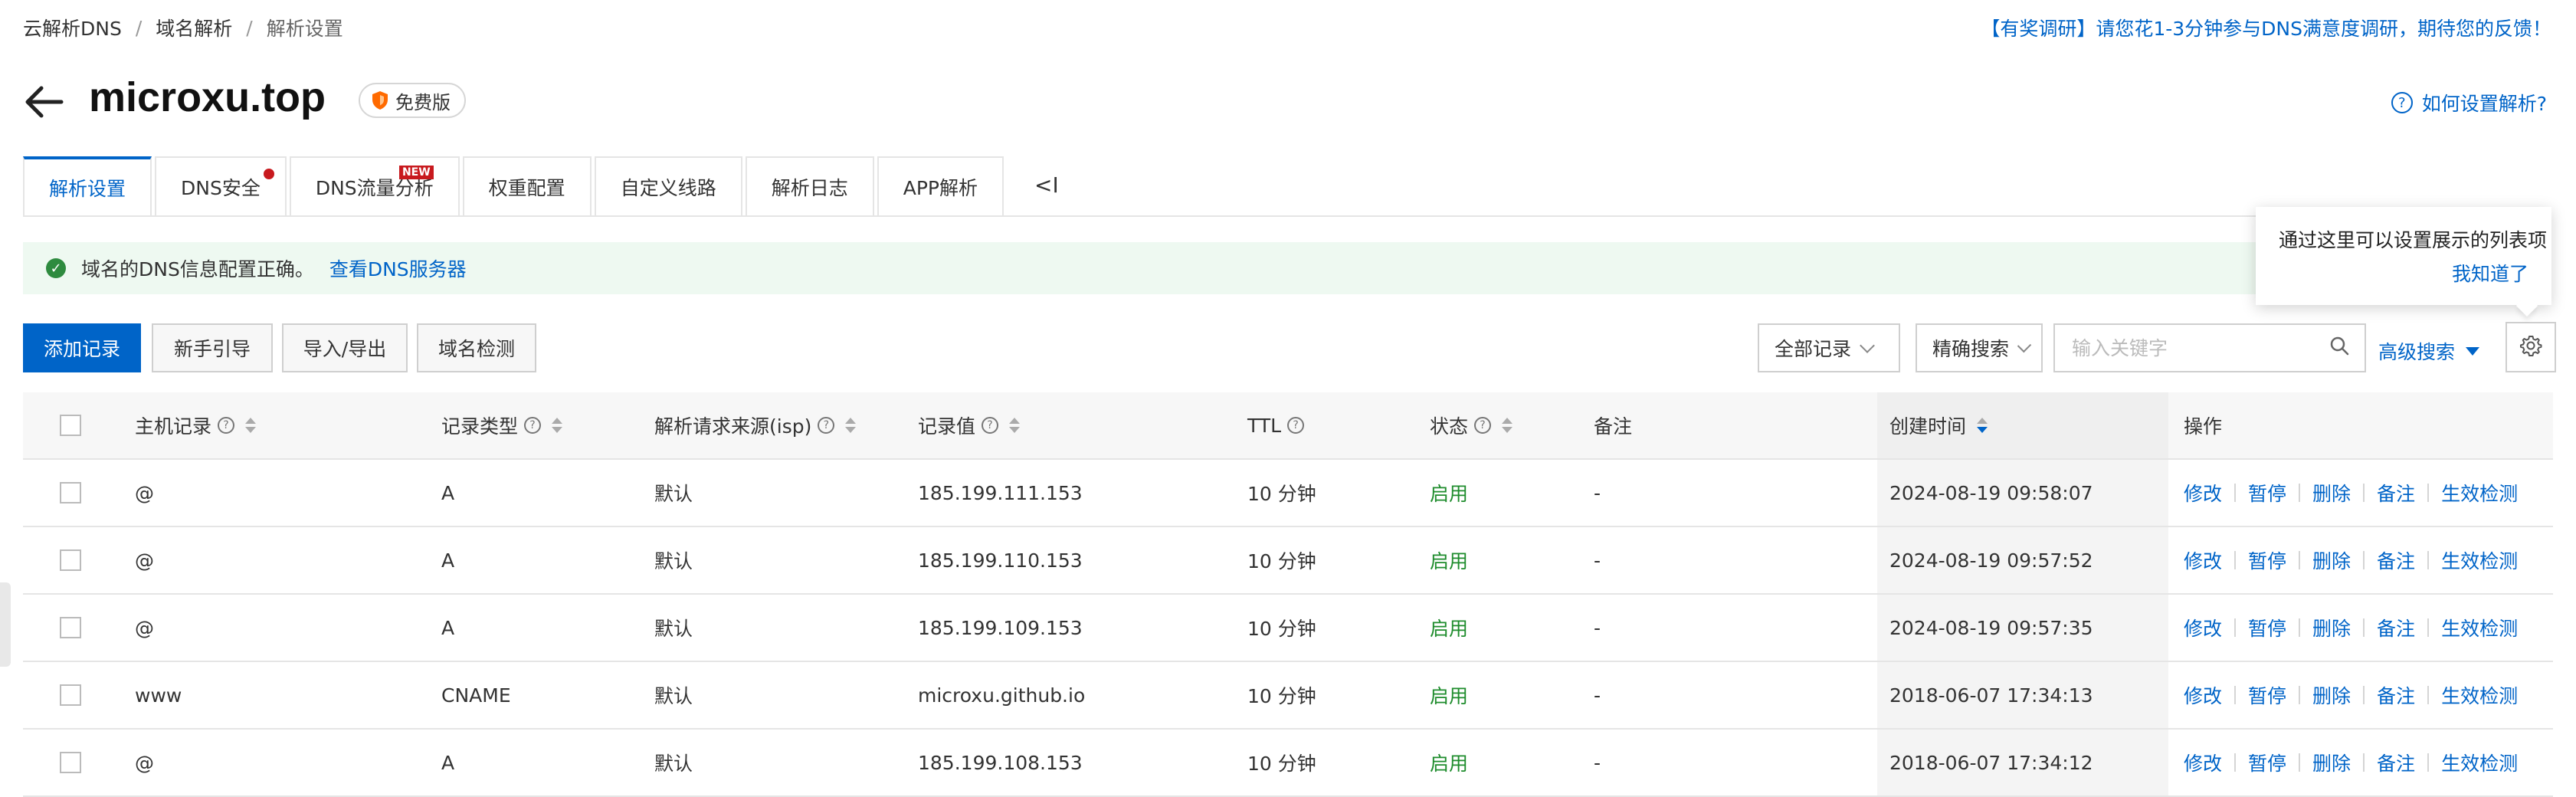 This screenshot has height=797, width=2576. What do you see at coordinates (2339, 348) in the screenshot?
I see `search-icon` at bounding box center [2339, 348].